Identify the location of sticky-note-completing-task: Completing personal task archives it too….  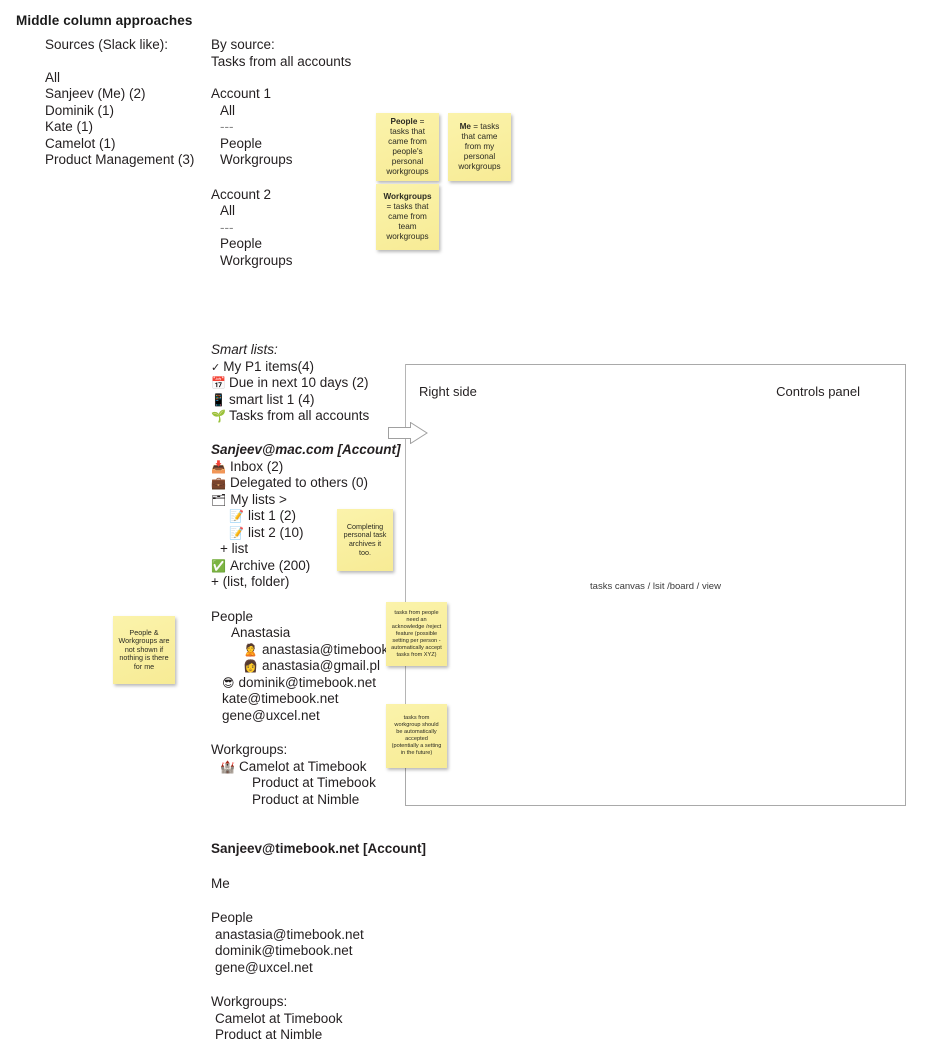
(365, 540).